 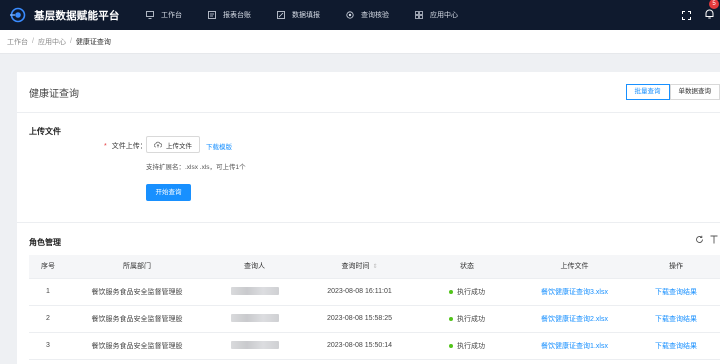 What do you see at coordinates (375, 15) in the screenshot?
I see `nav-item-label: 查询核验` at bounding box center [375, 15].